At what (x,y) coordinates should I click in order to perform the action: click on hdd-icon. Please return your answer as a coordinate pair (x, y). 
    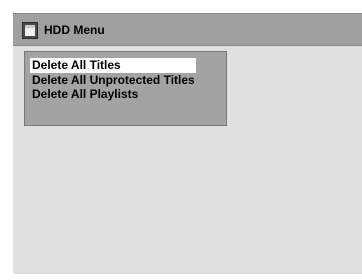
    Looking at the image, I should click on (30, 30).